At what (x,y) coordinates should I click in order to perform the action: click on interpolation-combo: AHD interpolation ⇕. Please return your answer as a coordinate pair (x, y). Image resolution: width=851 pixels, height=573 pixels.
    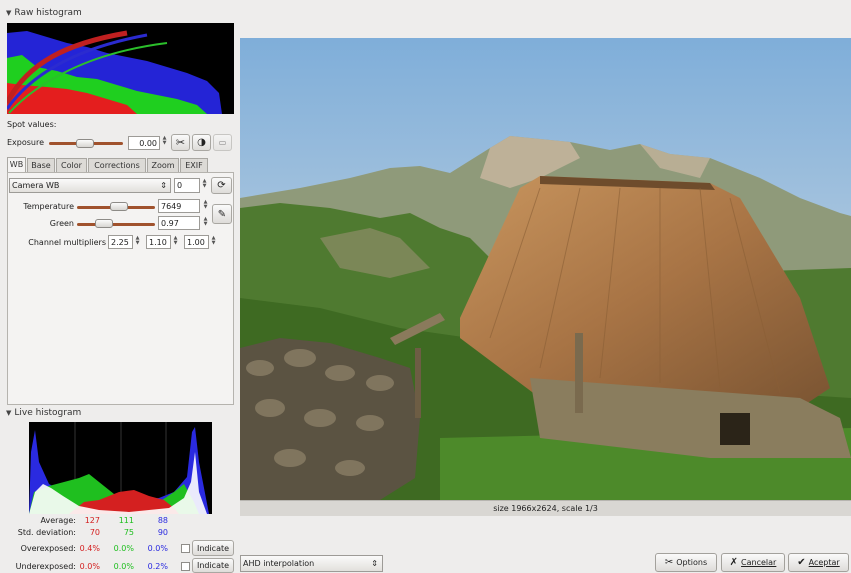
    Looking at the image, I should click on (311, 563).